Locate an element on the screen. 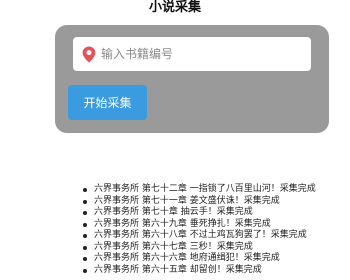  log-item: 六界事务所 第六十九章 垂死挣扎！采集完成 is located at coordinates (198, 225).